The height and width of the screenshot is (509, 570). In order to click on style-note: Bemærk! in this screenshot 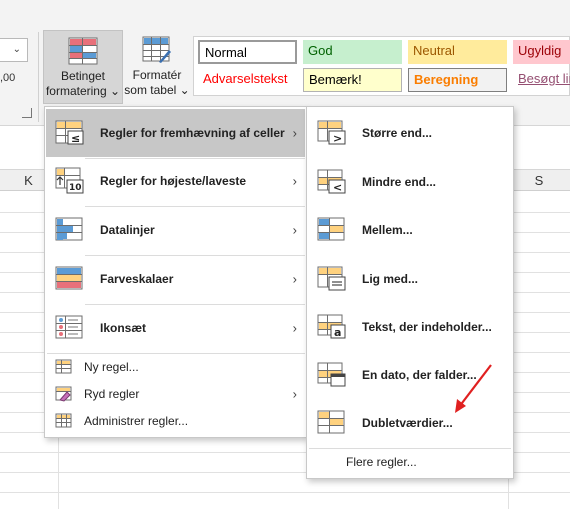, I will do `click(352, 80)`.